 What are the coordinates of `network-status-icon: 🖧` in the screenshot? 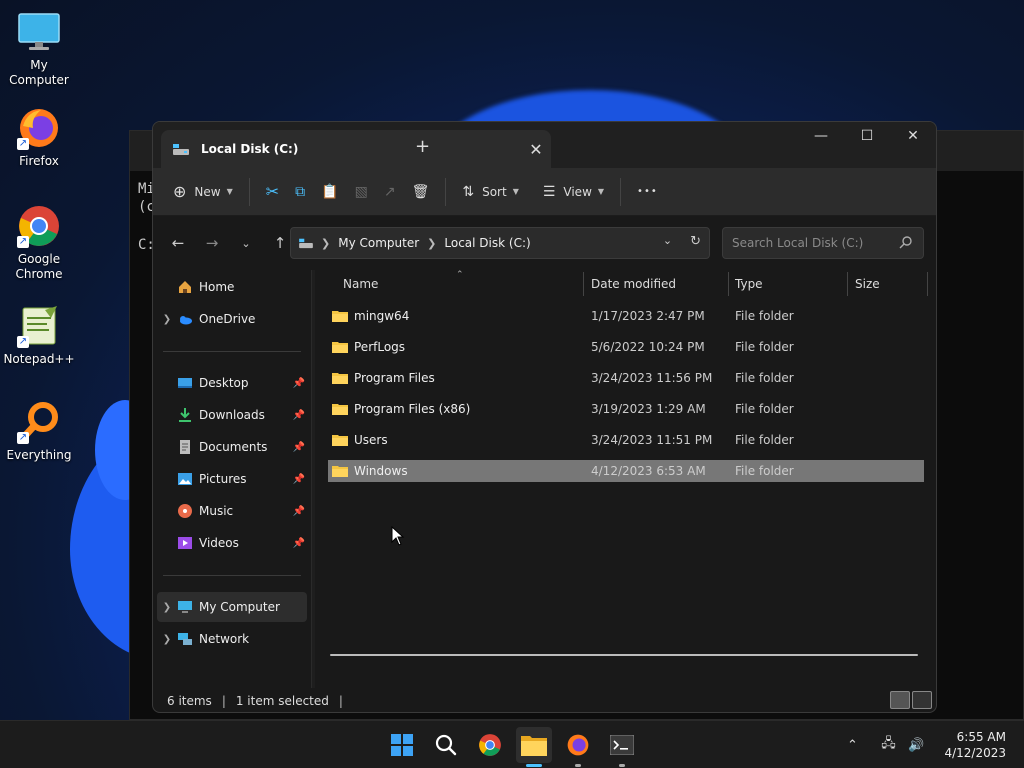 It's located at (888, 745).